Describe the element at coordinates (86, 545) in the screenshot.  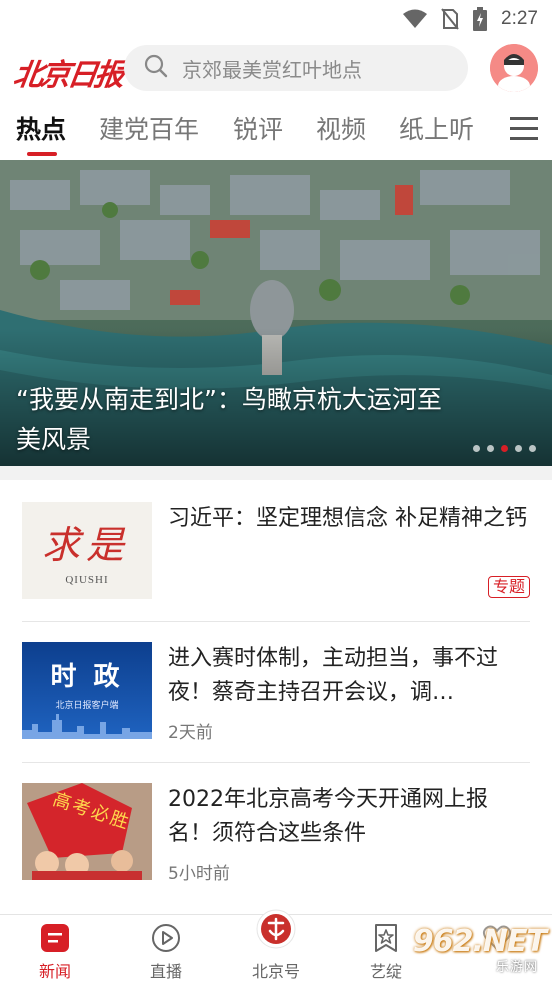
I see `thumbnail-text: 求是` at that location.